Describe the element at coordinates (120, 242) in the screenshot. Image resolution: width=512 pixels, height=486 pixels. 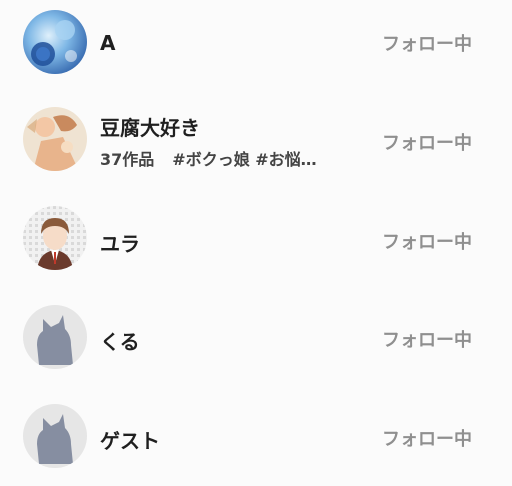
I see `user-name: ユラ` at that location.